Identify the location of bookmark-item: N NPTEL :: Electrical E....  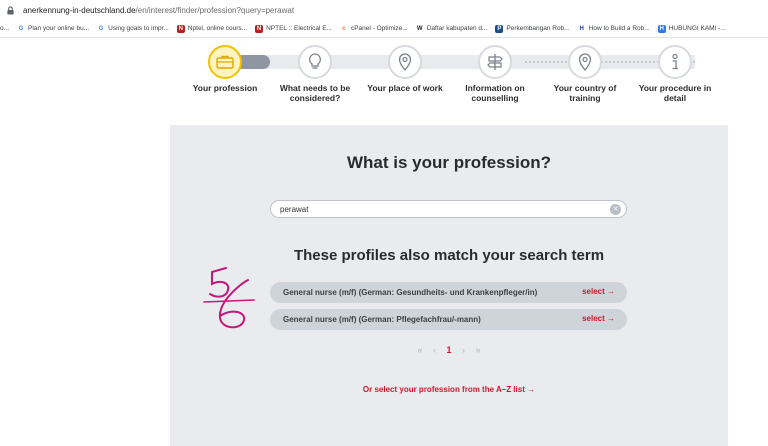
(293, 28).